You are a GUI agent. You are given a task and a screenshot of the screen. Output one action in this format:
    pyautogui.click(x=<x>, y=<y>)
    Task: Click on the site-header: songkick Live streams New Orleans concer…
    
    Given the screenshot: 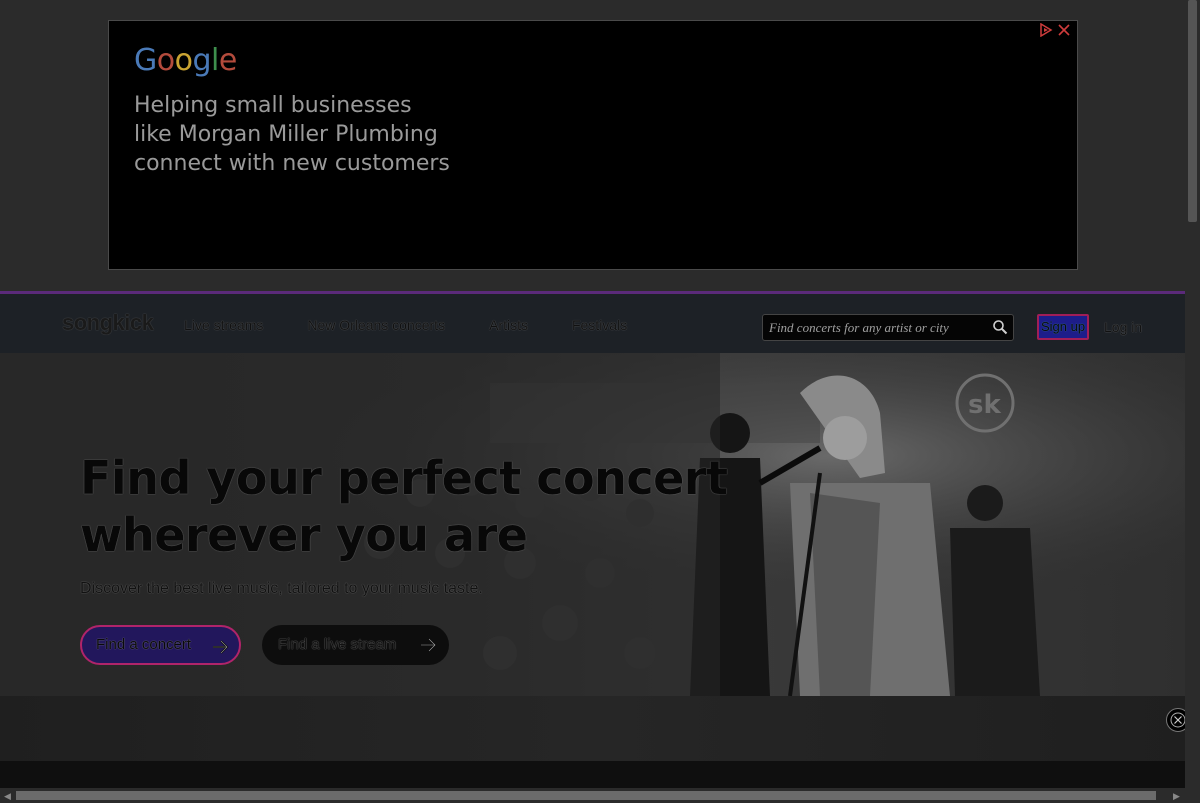 What is the action you would take?
    pyautogui.click(x=592, y=323)
    